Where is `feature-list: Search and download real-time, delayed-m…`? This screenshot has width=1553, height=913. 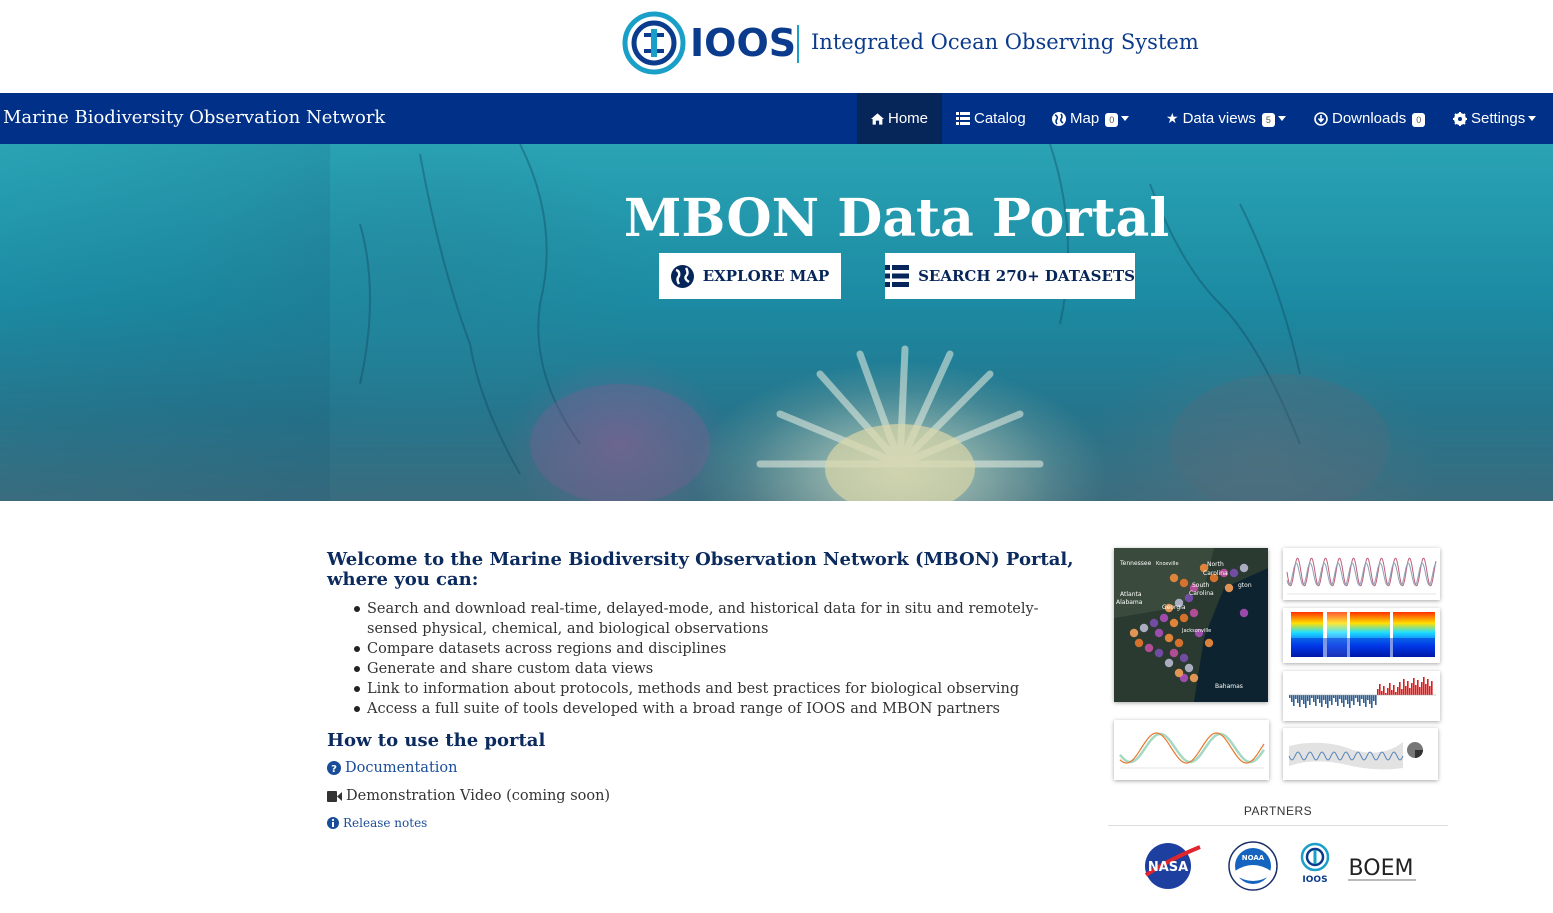
feature-list: Search and download real-time, delayed-m… is located at coordinates (720, 659).